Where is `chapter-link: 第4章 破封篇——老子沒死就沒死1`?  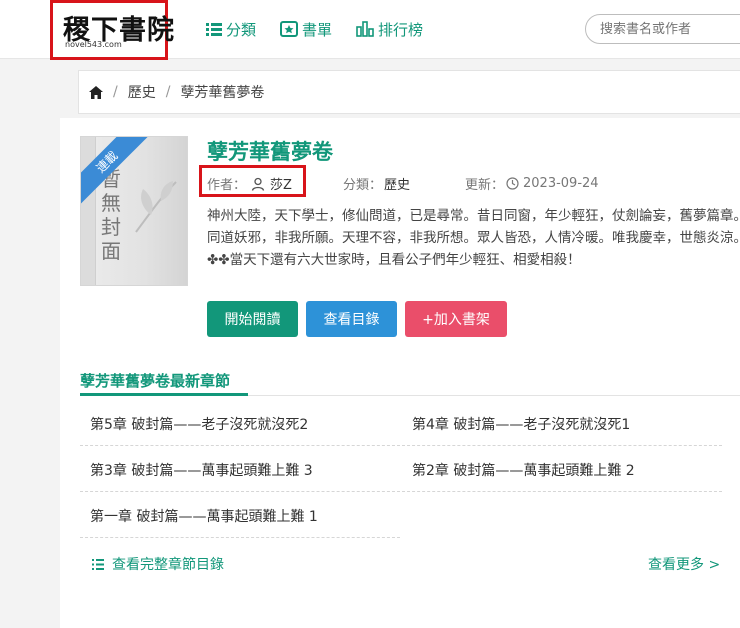 chapter-link: 第4章 破封篇——老子沒死就沒死1 is located at coordinates (562, 424).